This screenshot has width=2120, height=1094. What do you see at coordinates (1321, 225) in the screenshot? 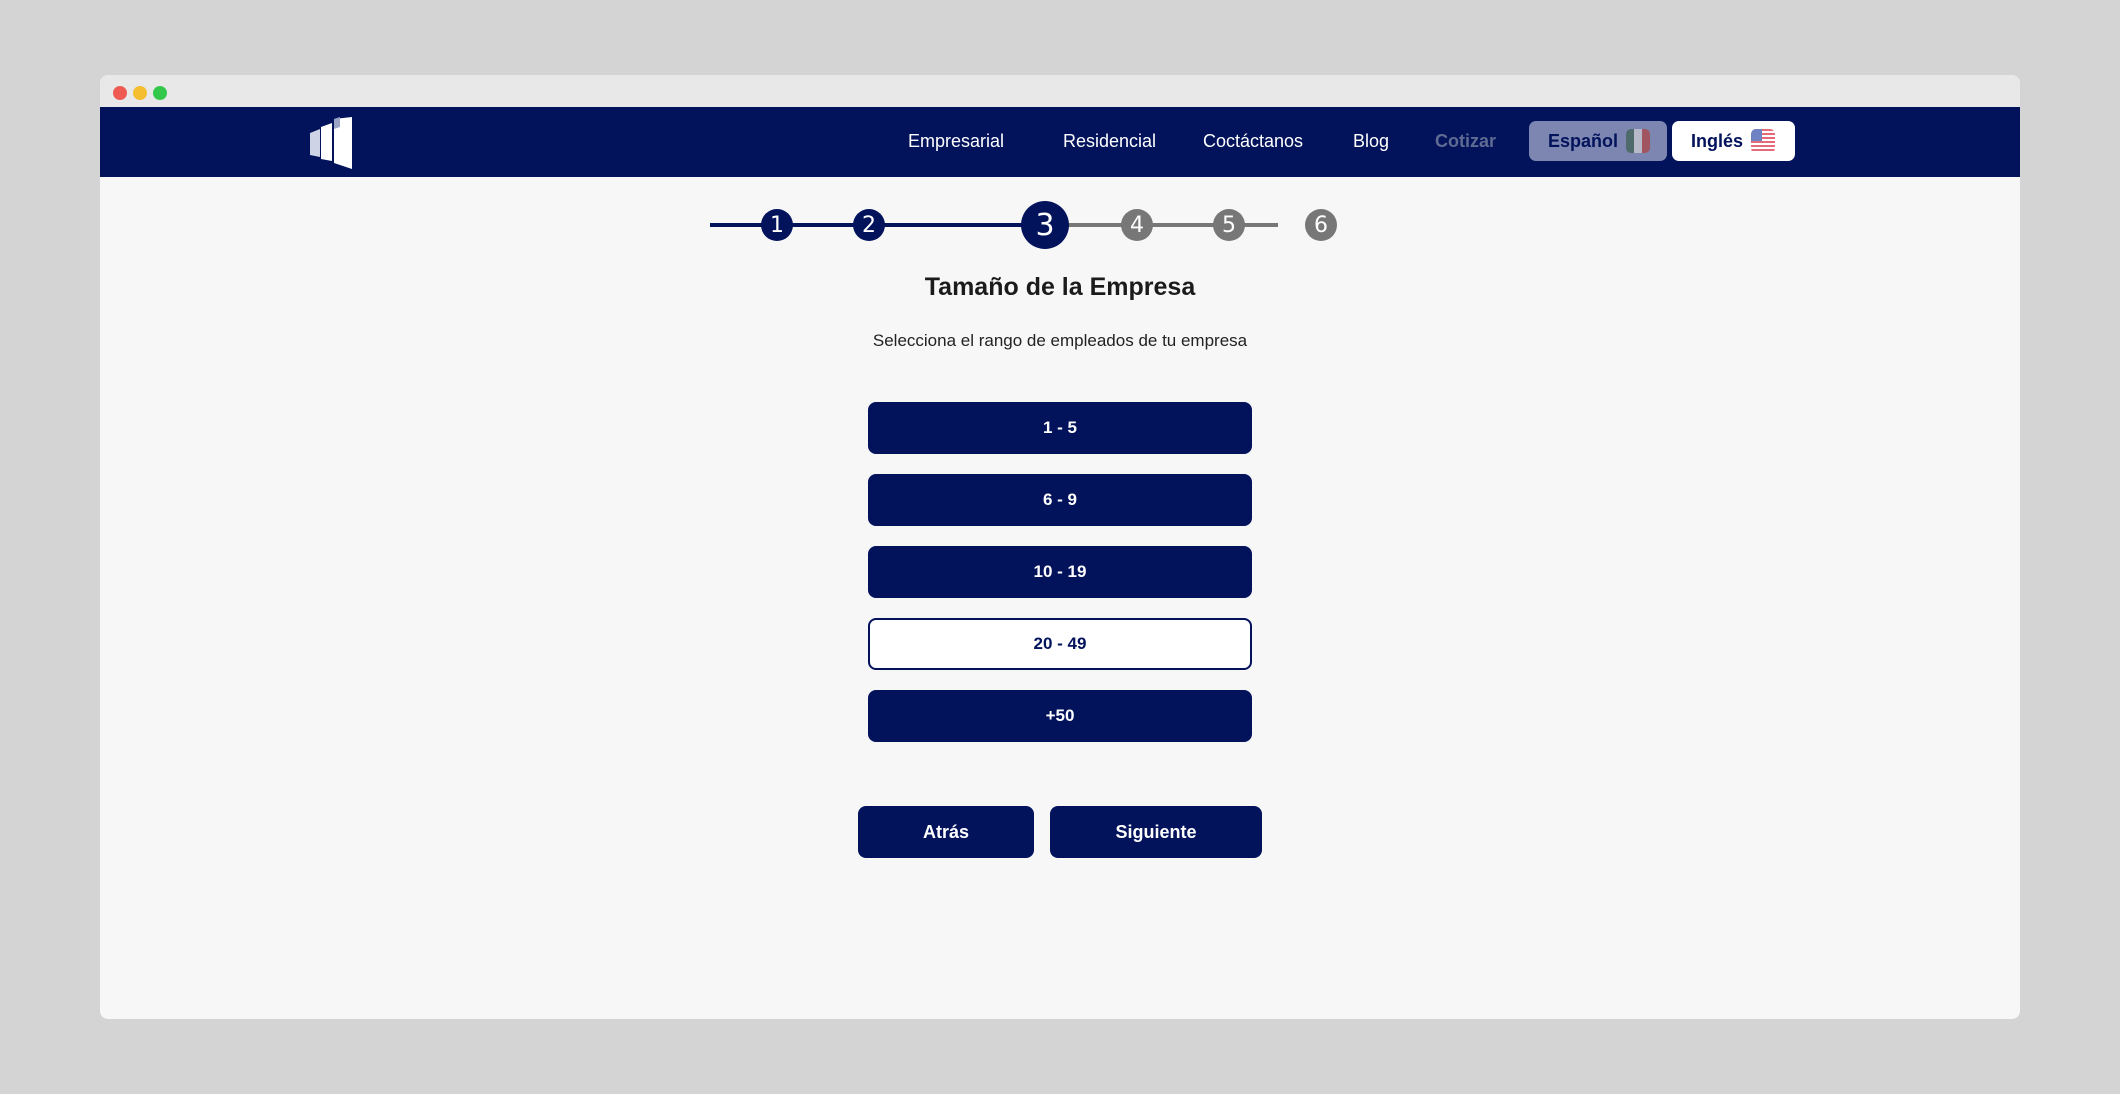
I see `step-6: 6` at bounding box center [1321, 225].